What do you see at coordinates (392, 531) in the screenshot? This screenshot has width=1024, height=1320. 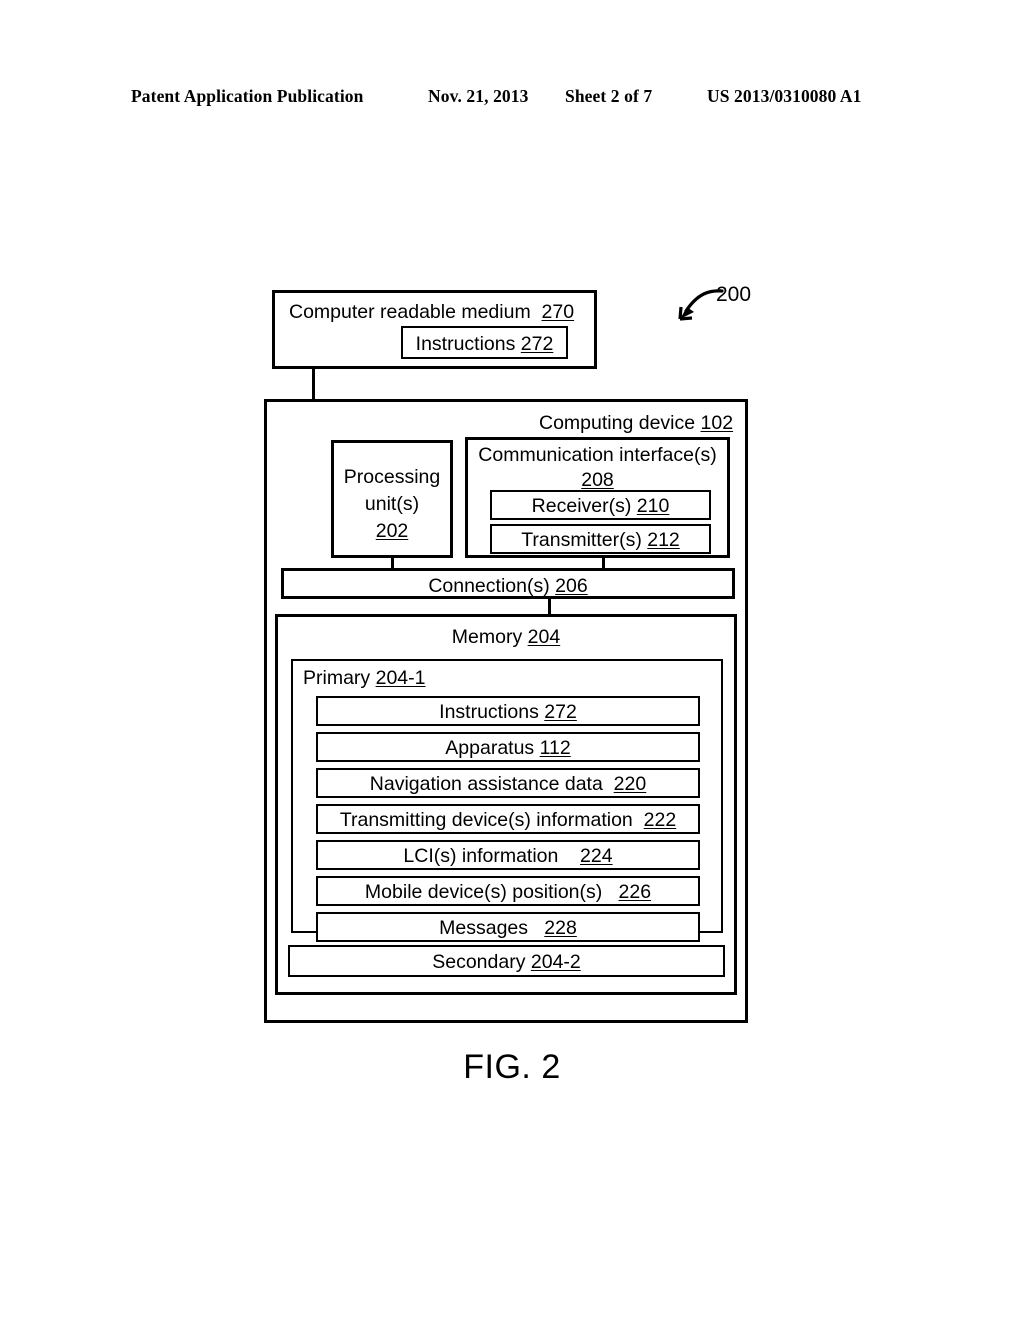 I see `processing-unit-ref: 202` at bounding box center [392, 531].